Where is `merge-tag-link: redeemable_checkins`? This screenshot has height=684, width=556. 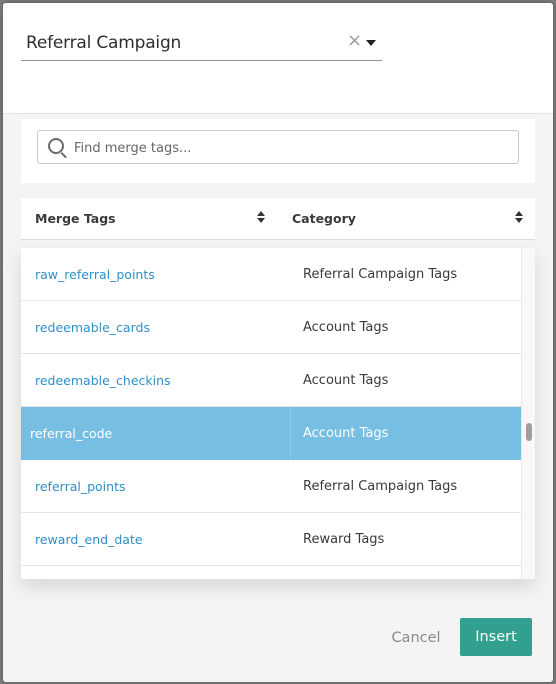 merge-tag-link: redeemable_checkins is located at coordinates (103, 380).